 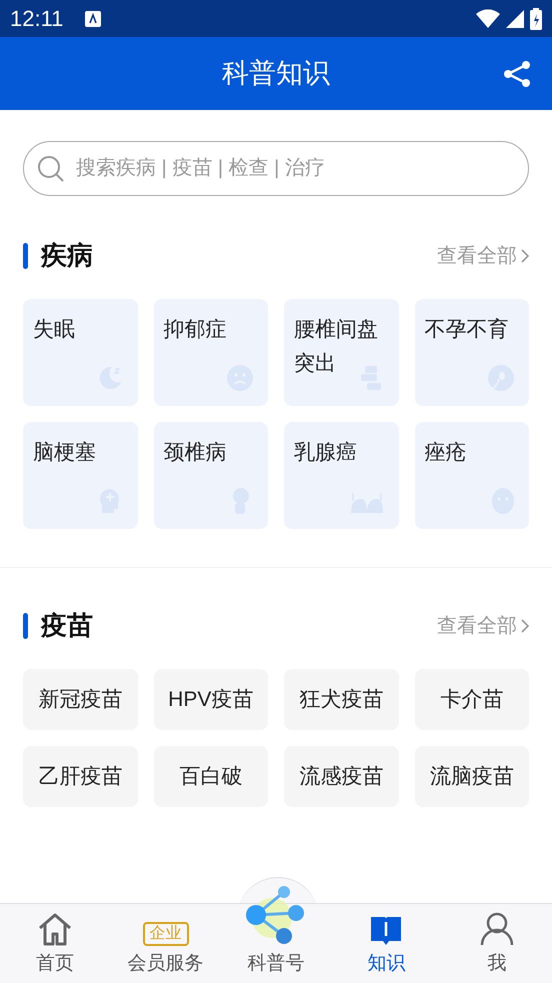 I want to click on disease-tile: 乳腺癌, so click(x=341, y=475).